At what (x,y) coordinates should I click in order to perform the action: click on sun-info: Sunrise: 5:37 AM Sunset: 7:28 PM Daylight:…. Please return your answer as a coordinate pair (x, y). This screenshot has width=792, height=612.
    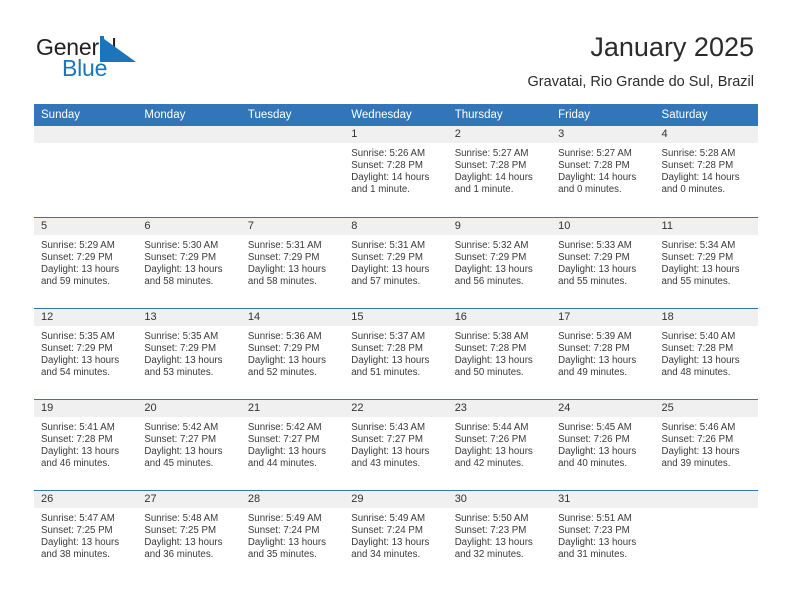
    Looking at the image, I should click on (395, 352).